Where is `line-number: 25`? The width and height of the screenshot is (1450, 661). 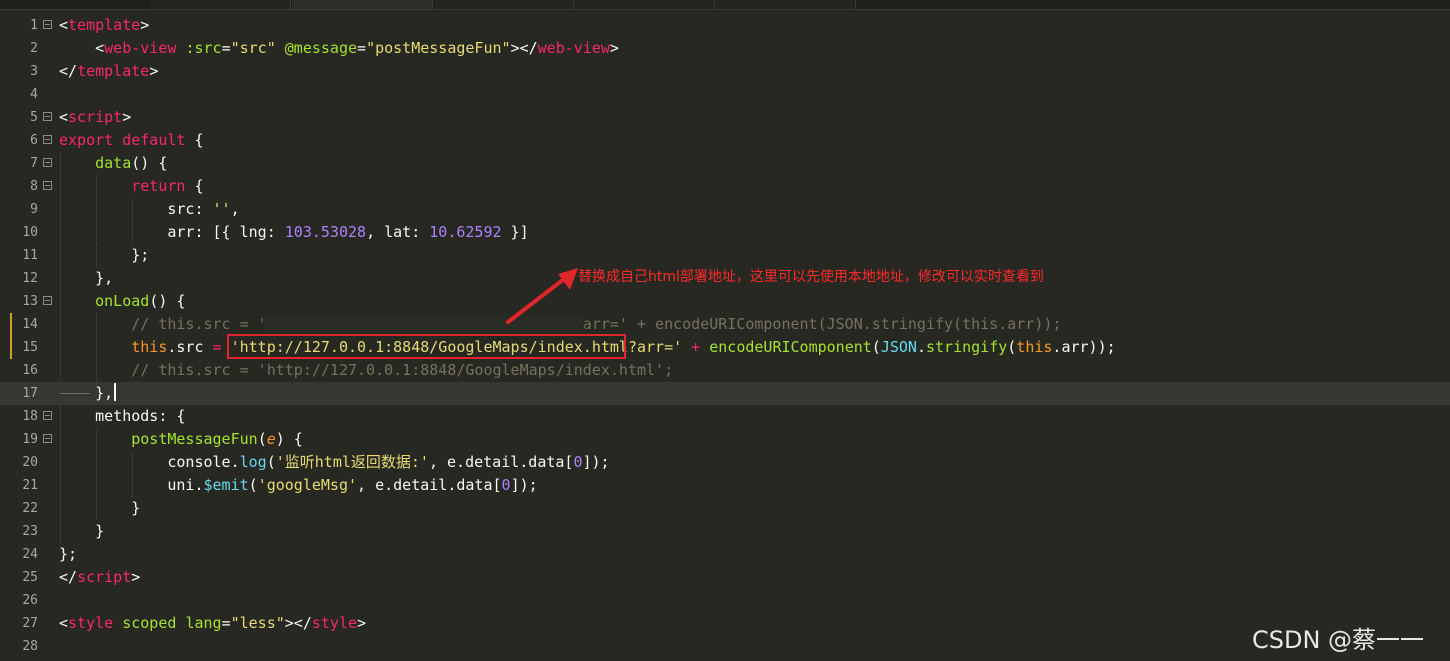 line-number: 25 is located at coordinates (30, 577).